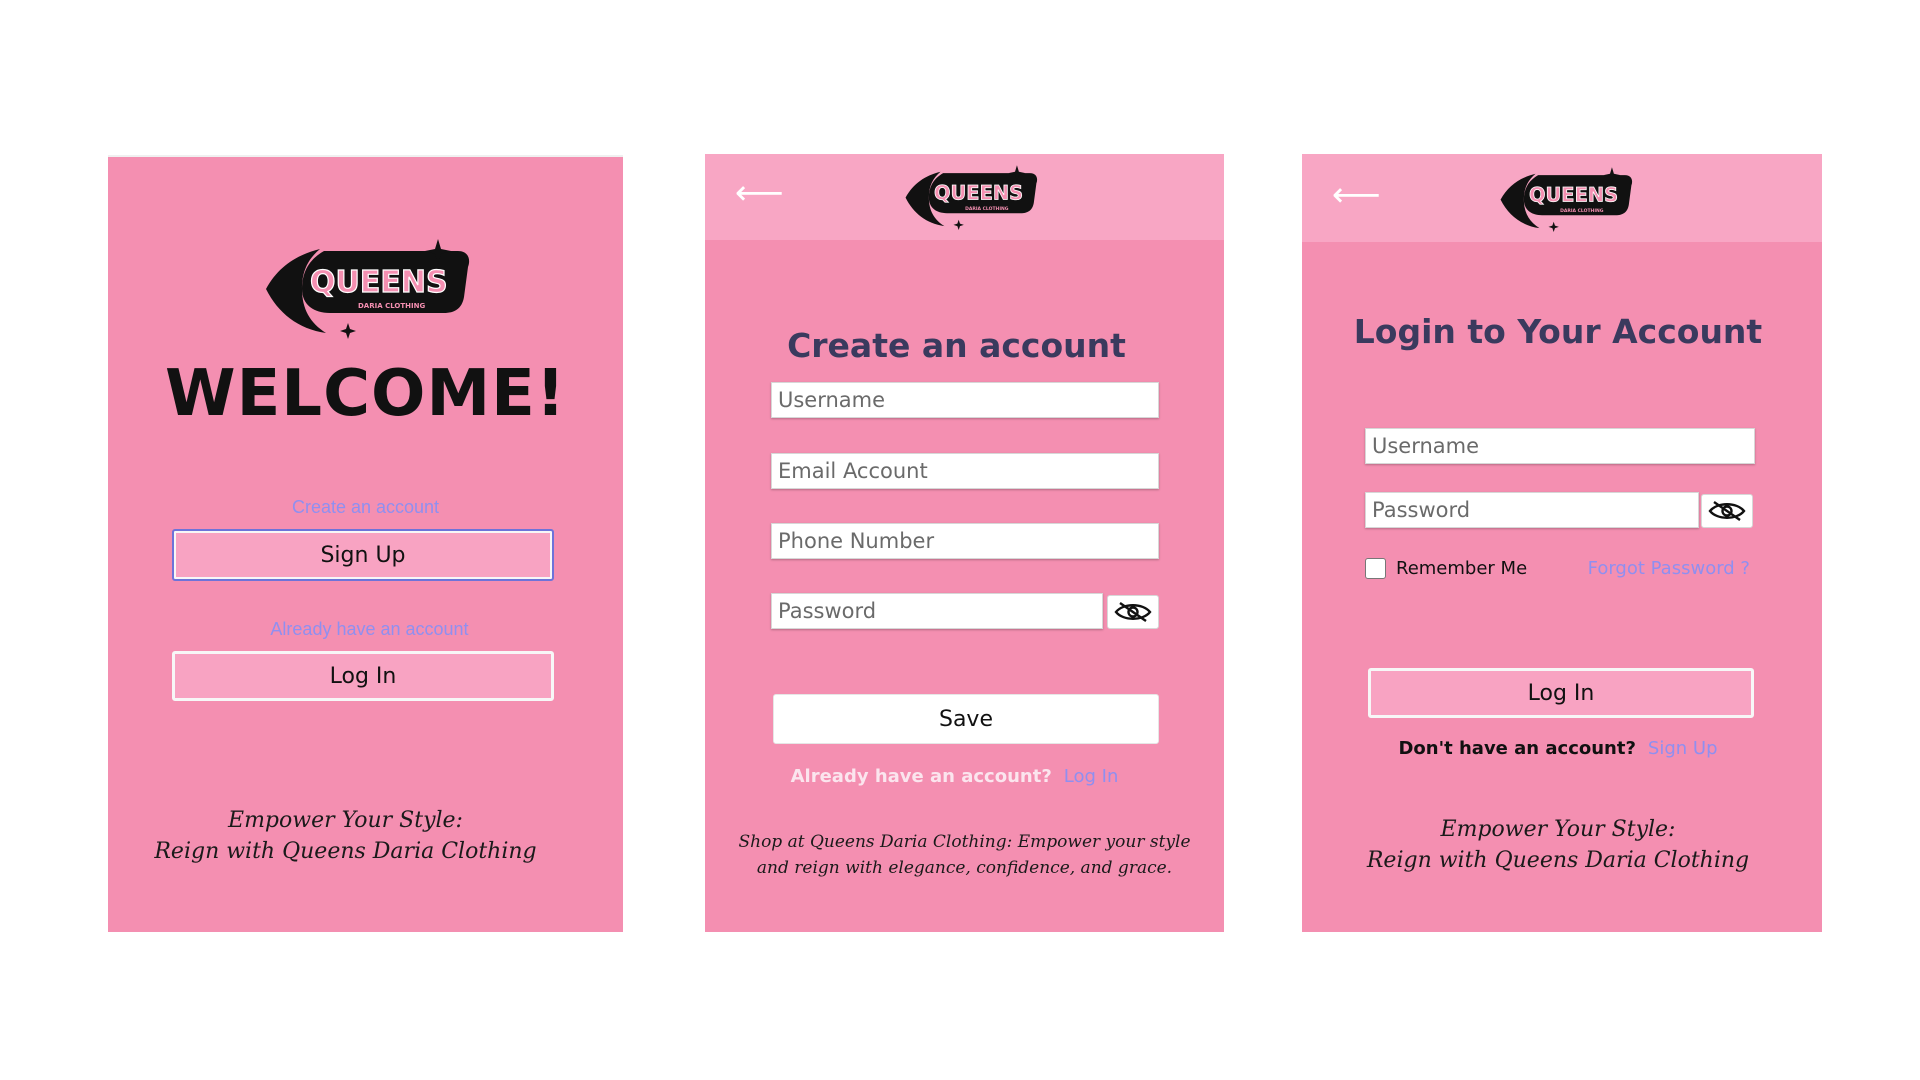 The image size is (1920, 1080). Describe the element at coordinates (1462, 568) in the screenshot. I see `remember-me-label: Remember Me` at that location.